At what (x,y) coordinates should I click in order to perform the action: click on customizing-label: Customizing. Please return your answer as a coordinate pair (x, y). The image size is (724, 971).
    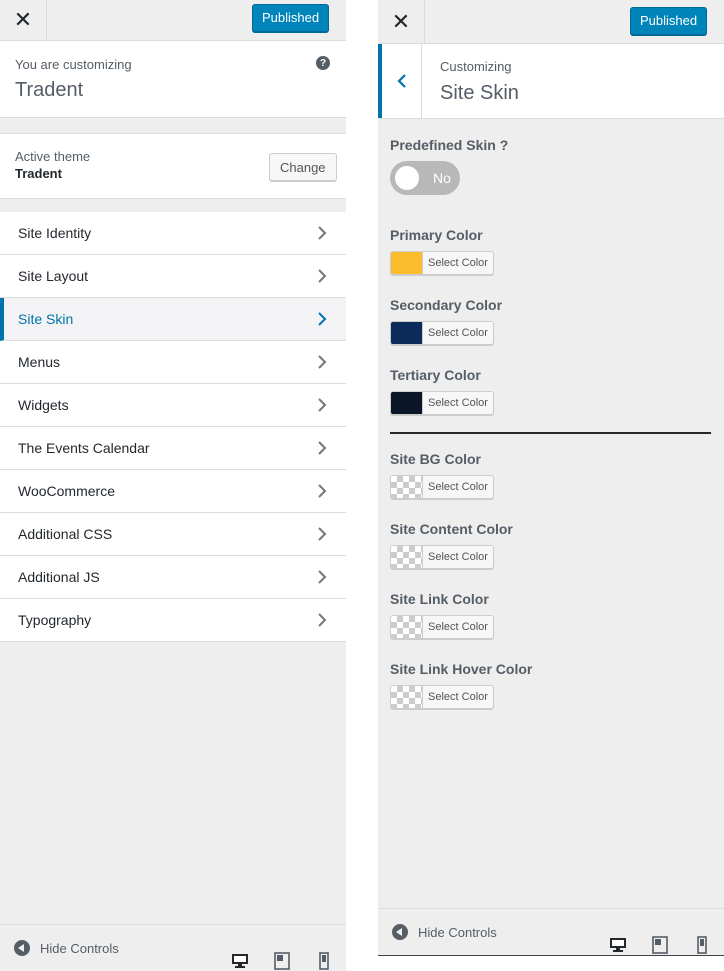
    Looking at the image, I should click on (476, 66).